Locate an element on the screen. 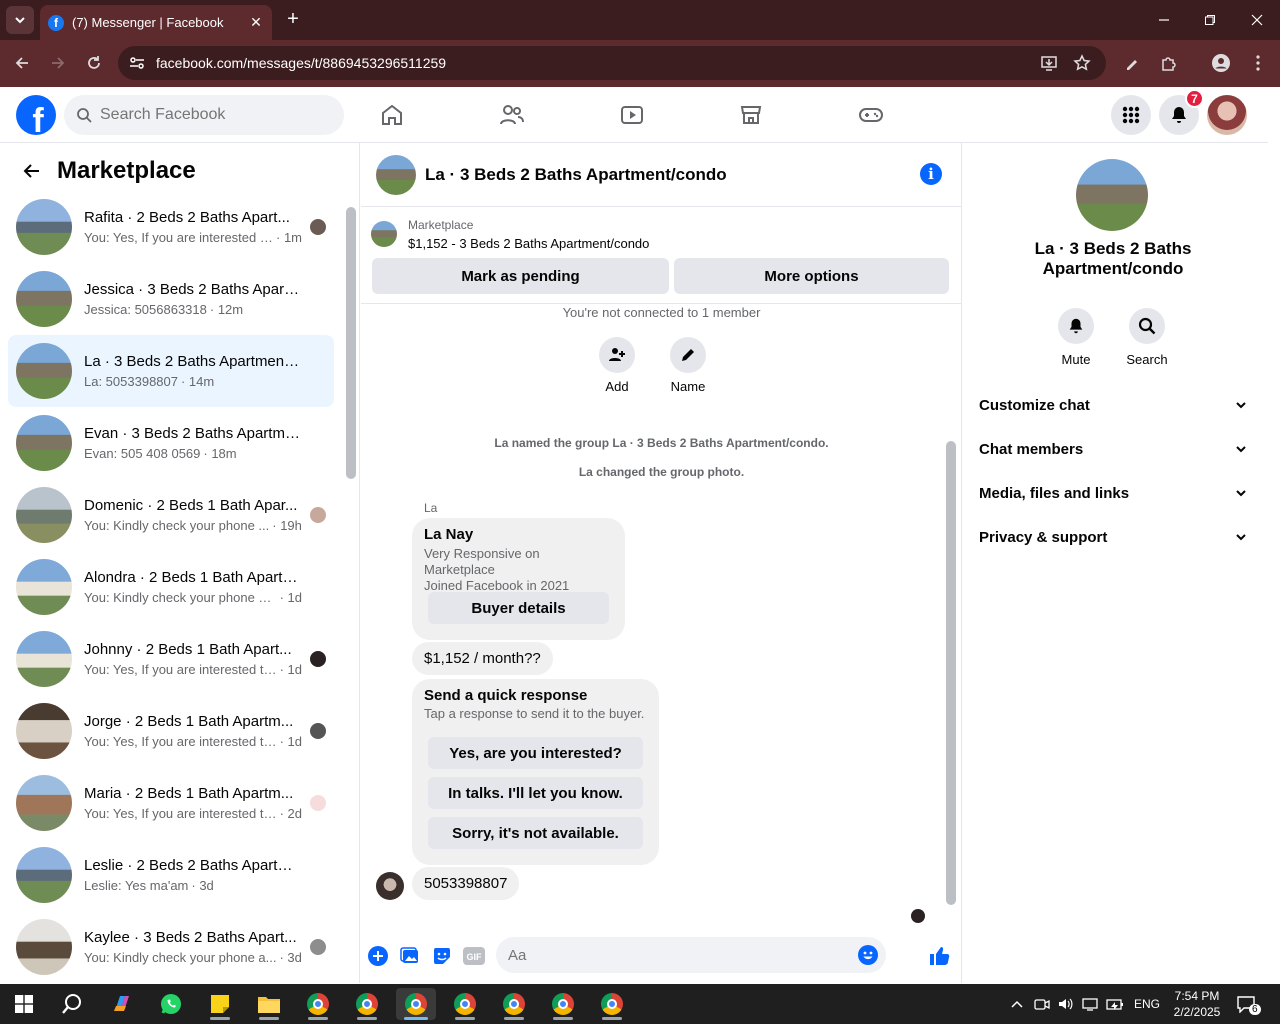 Image resolution: width=1280 pixels, height=1024 pixels. chevron-up-icon is located at coordinates (1017, 1004).